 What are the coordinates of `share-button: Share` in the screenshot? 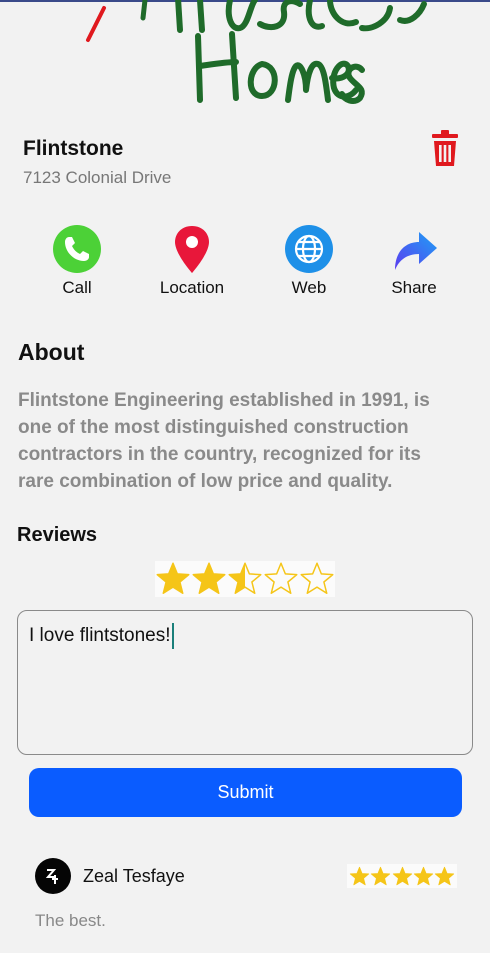 It's located at (414, 261).